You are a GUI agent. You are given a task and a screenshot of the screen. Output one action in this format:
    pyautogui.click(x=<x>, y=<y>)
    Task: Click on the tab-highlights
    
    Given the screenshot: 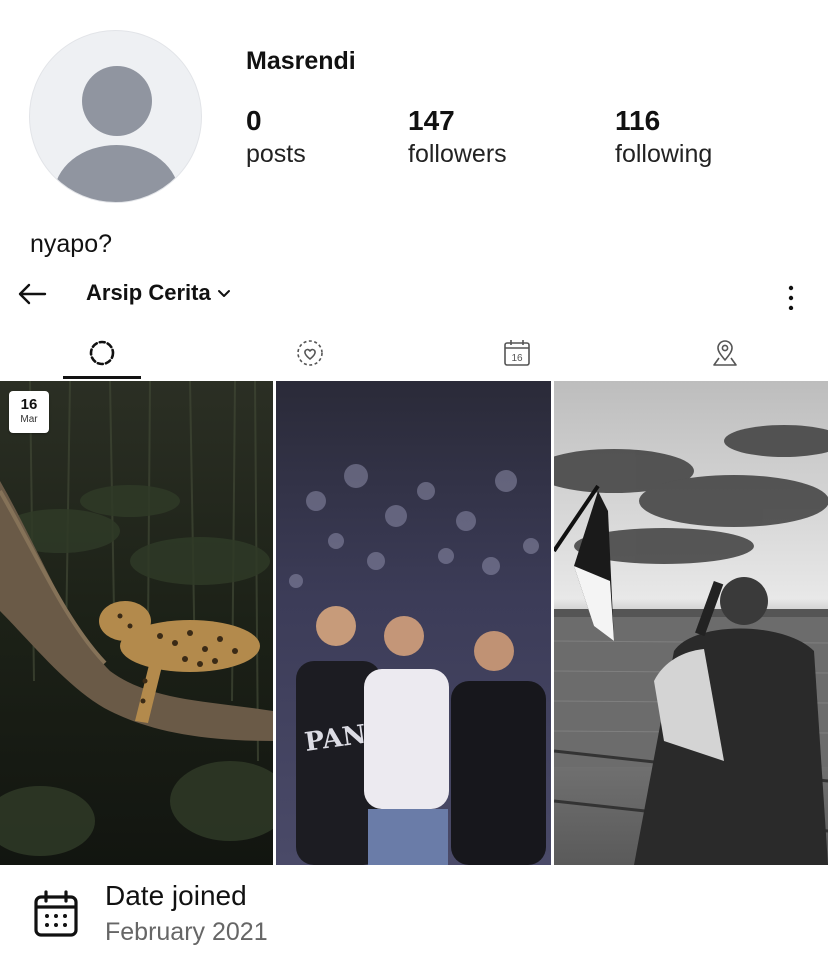 What is the action you would take?
    pyautogui.click(x=310, y=355)
    